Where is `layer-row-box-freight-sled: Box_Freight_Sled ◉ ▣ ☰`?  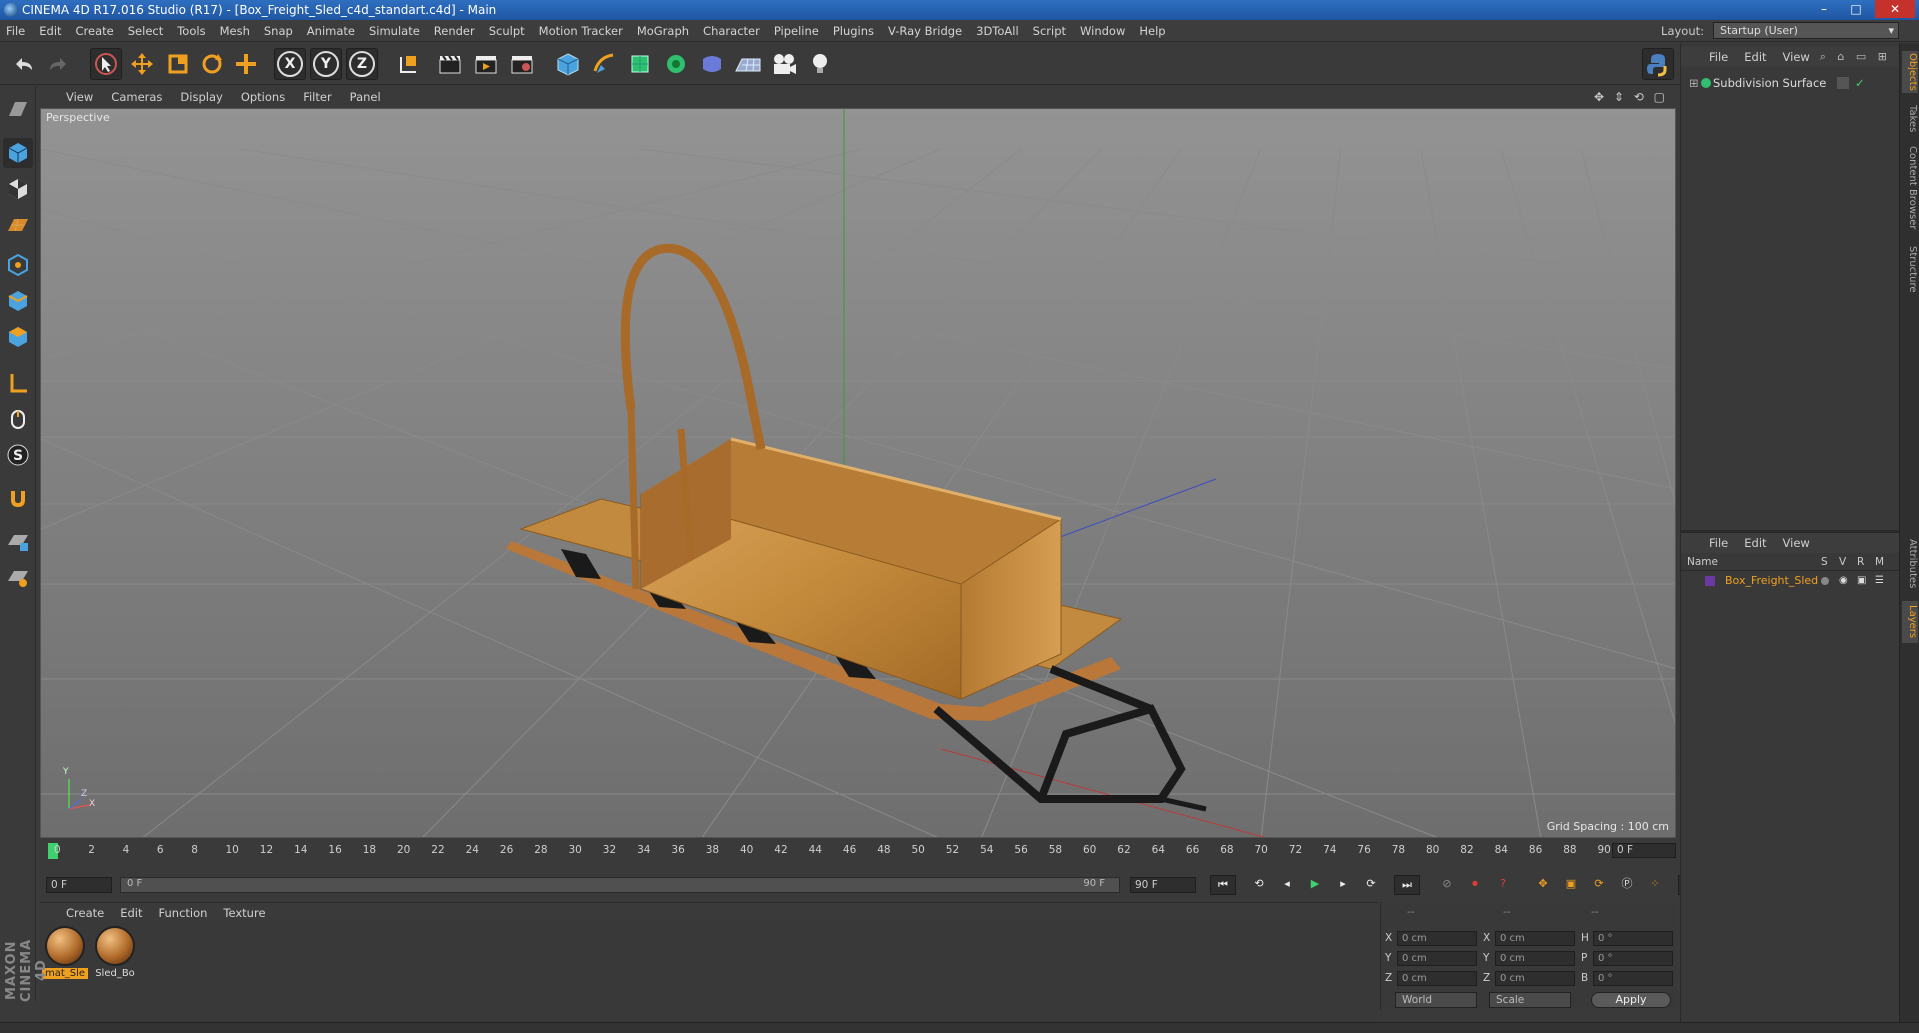 layer-row-box-freight-sled: Box_Freight_Sled ◉ ▣ ☰ is located at coordinates (1790, 581).